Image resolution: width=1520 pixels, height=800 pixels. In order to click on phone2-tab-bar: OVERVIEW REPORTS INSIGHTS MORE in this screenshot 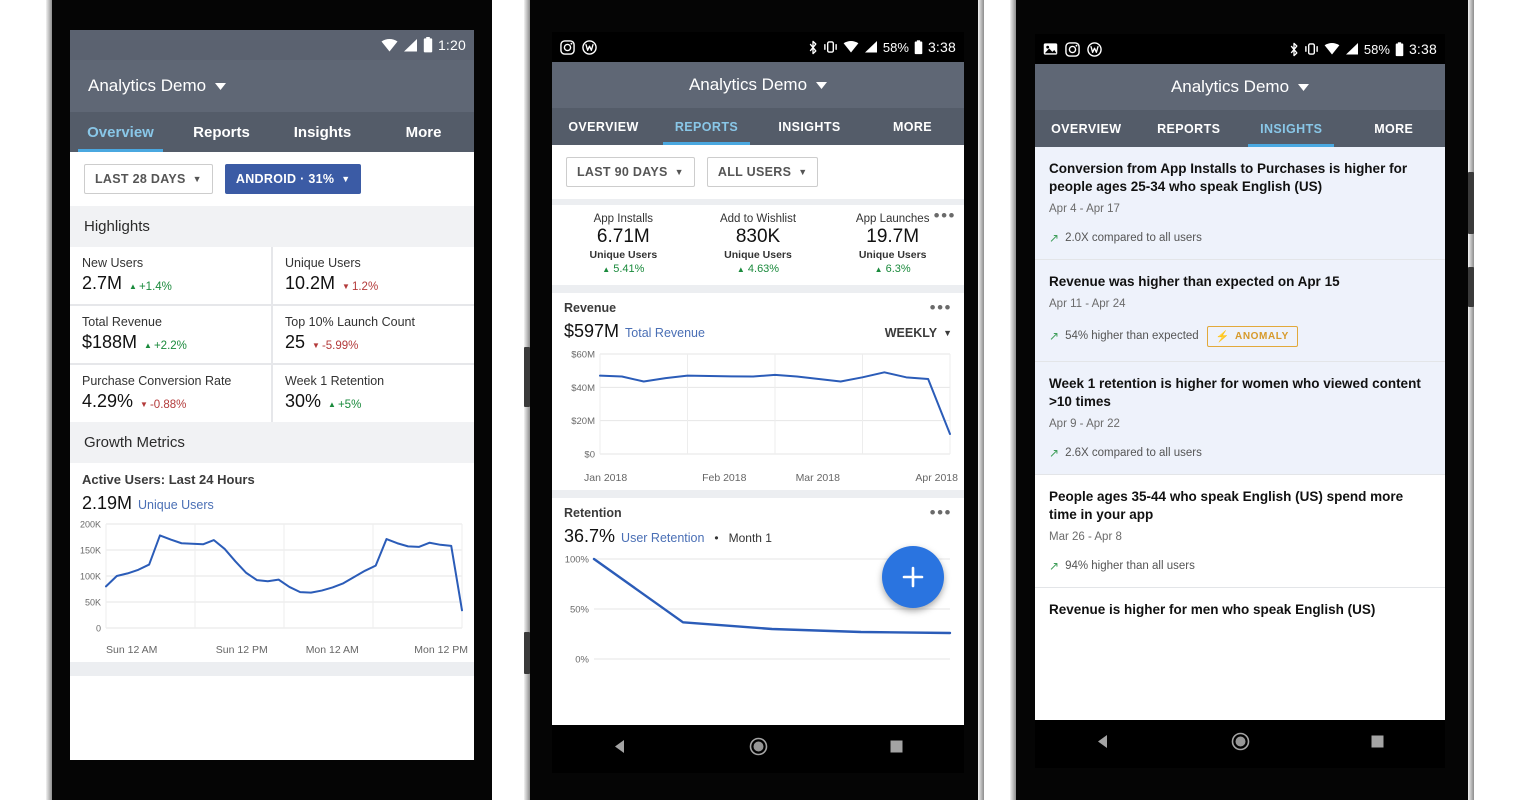, I will do `click(758, 126)`.